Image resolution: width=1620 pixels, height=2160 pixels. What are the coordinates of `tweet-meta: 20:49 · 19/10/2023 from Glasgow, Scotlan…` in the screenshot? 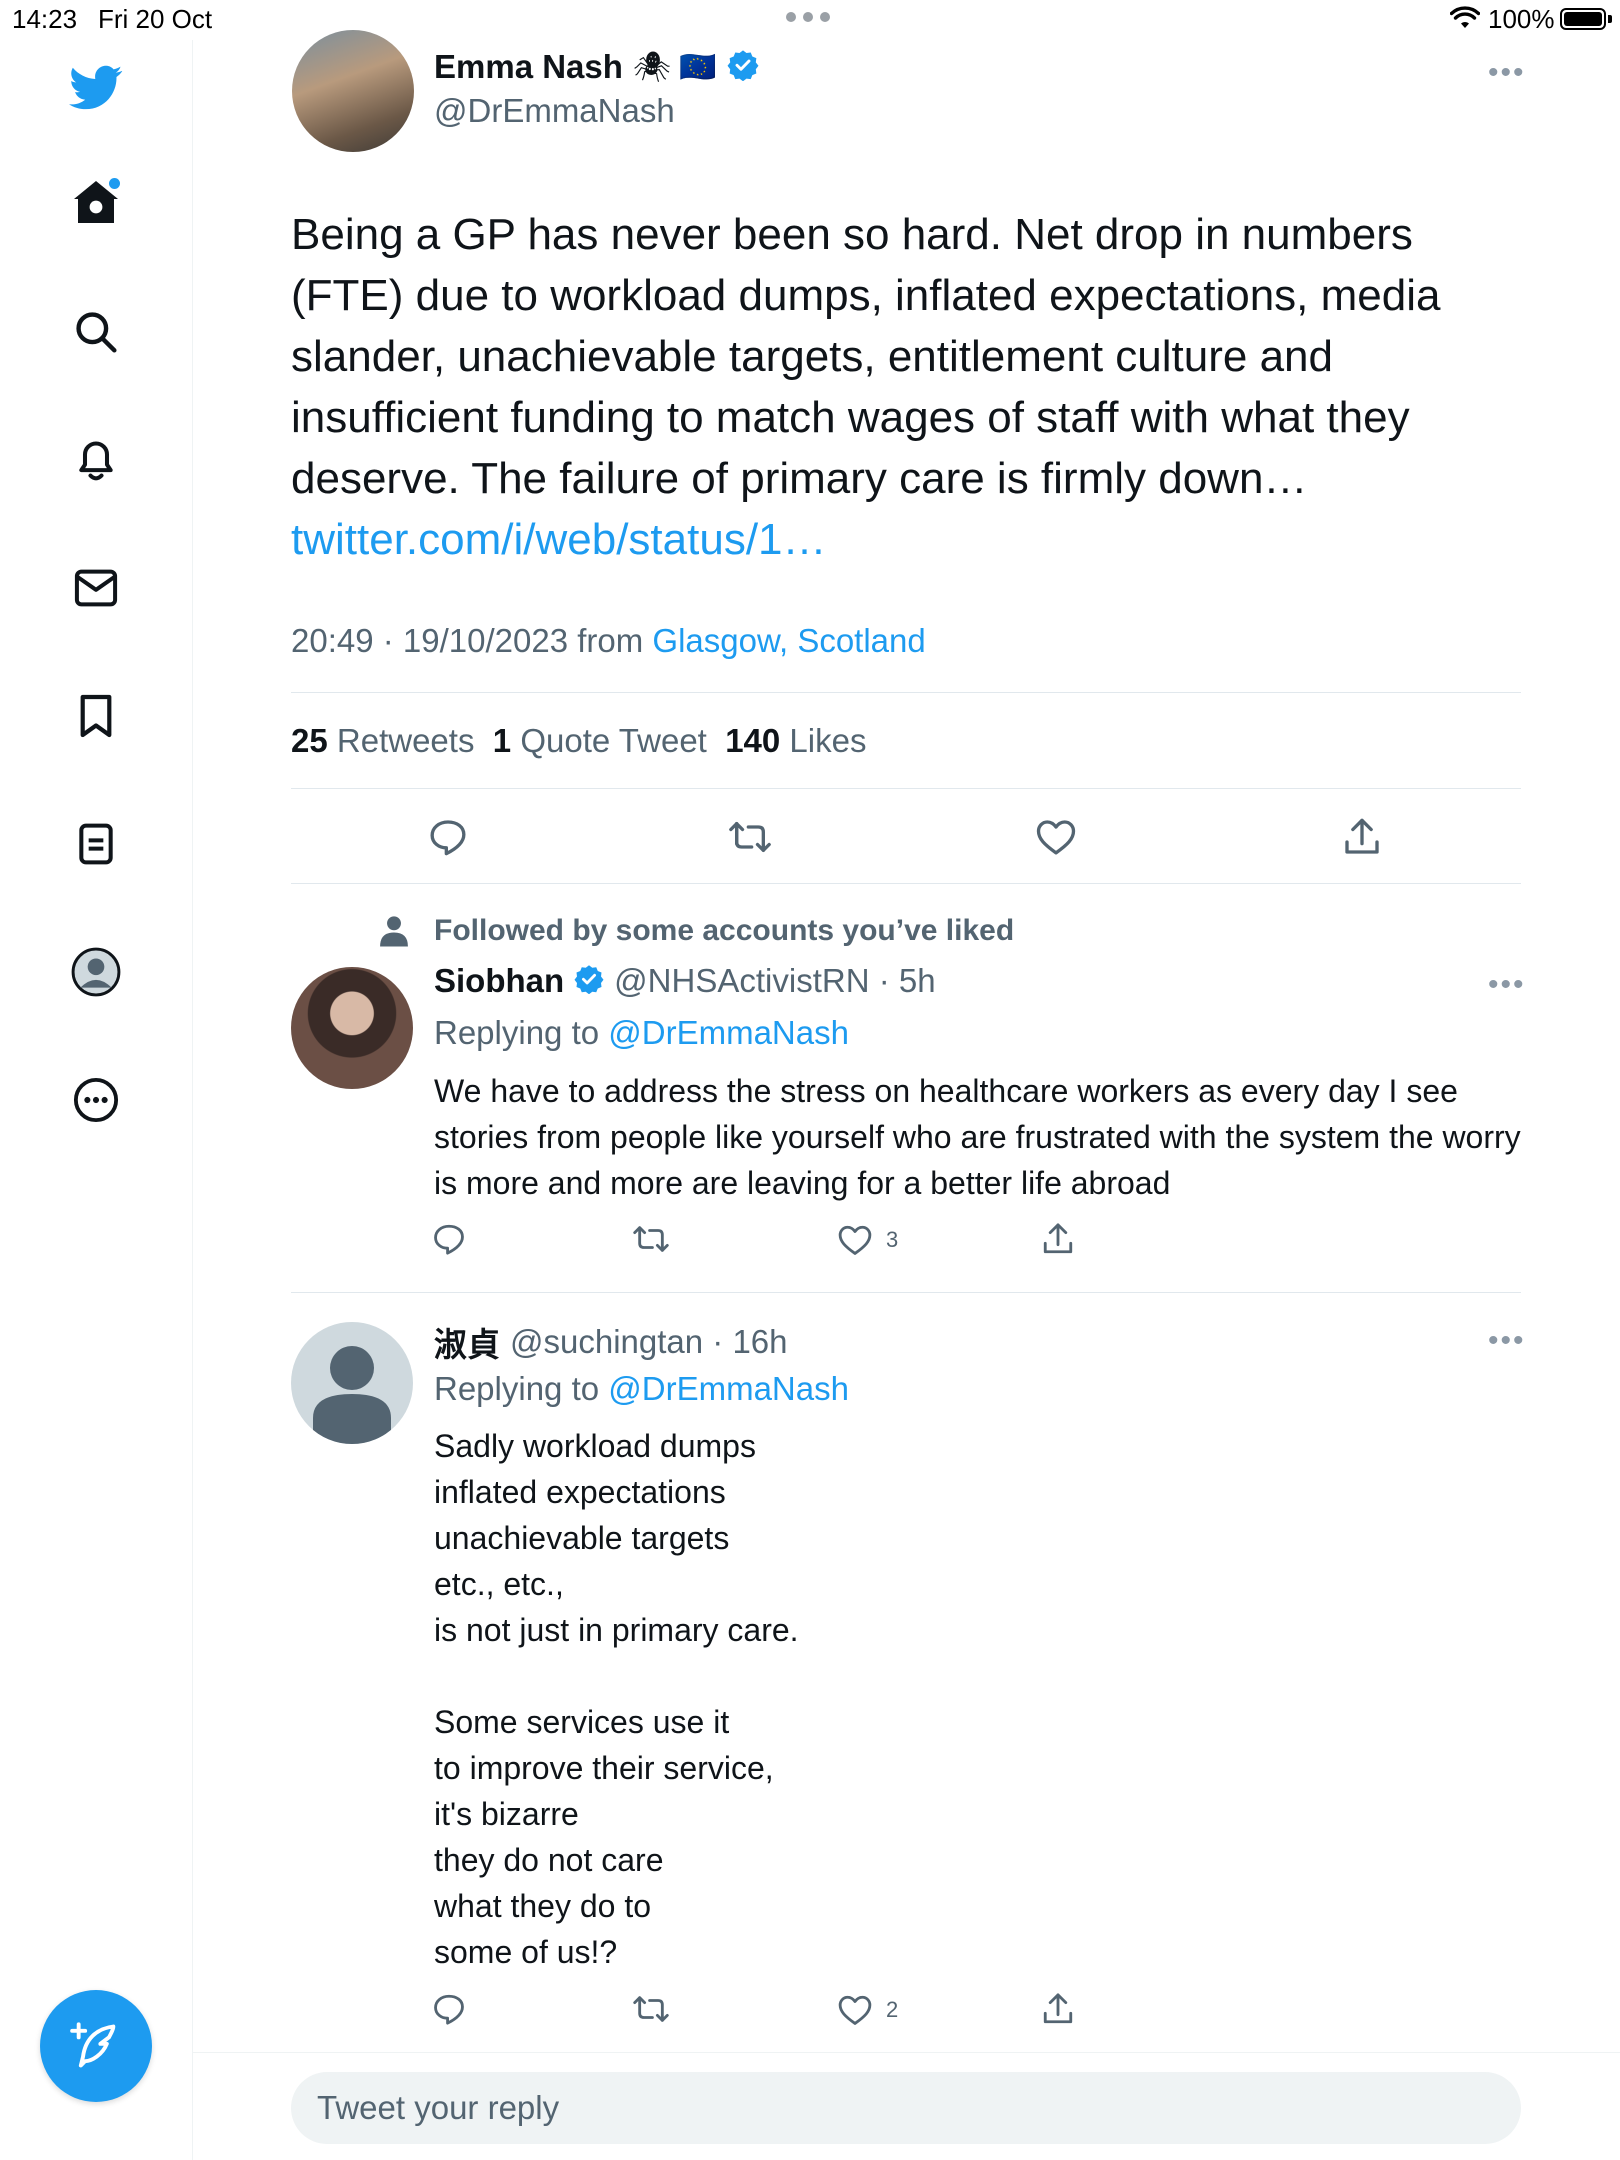 It's located at (608, 641).